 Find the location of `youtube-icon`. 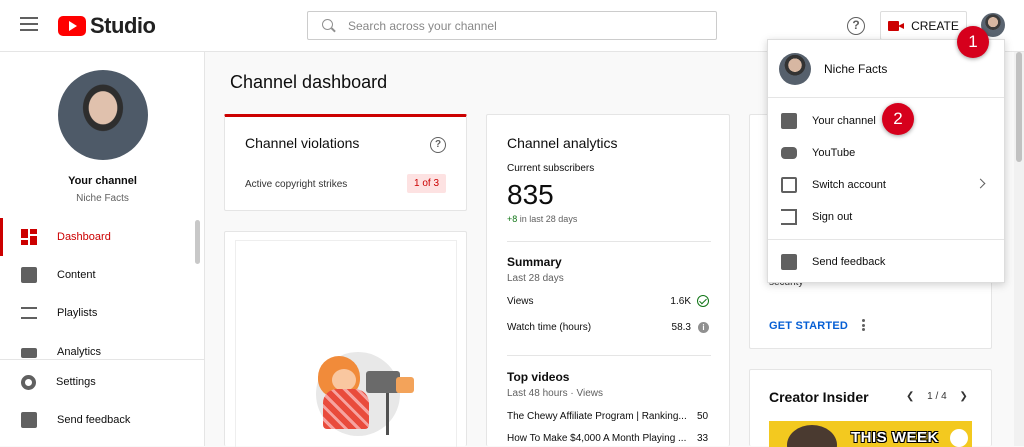

youtube-icon is located at coordinates (789, 153).